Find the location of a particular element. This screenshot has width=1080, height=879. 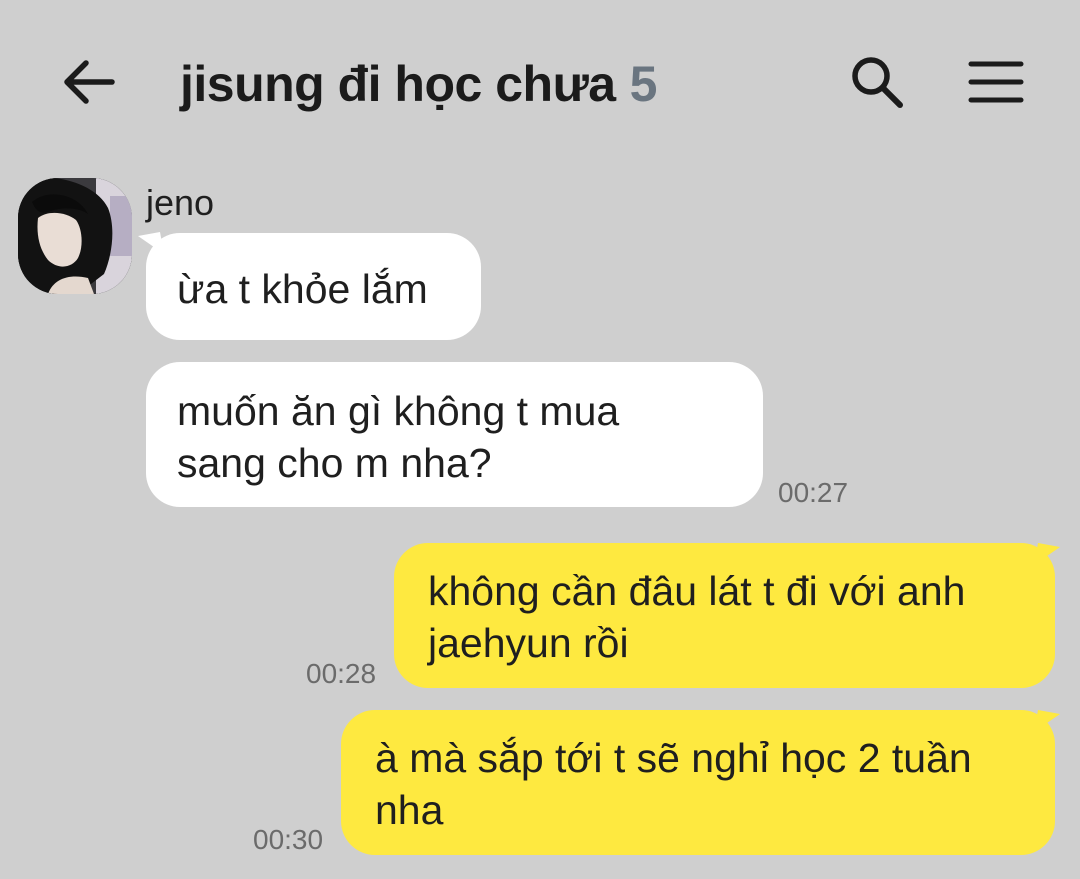

hamburger-menu-icon is located at coordinates (996, 82).